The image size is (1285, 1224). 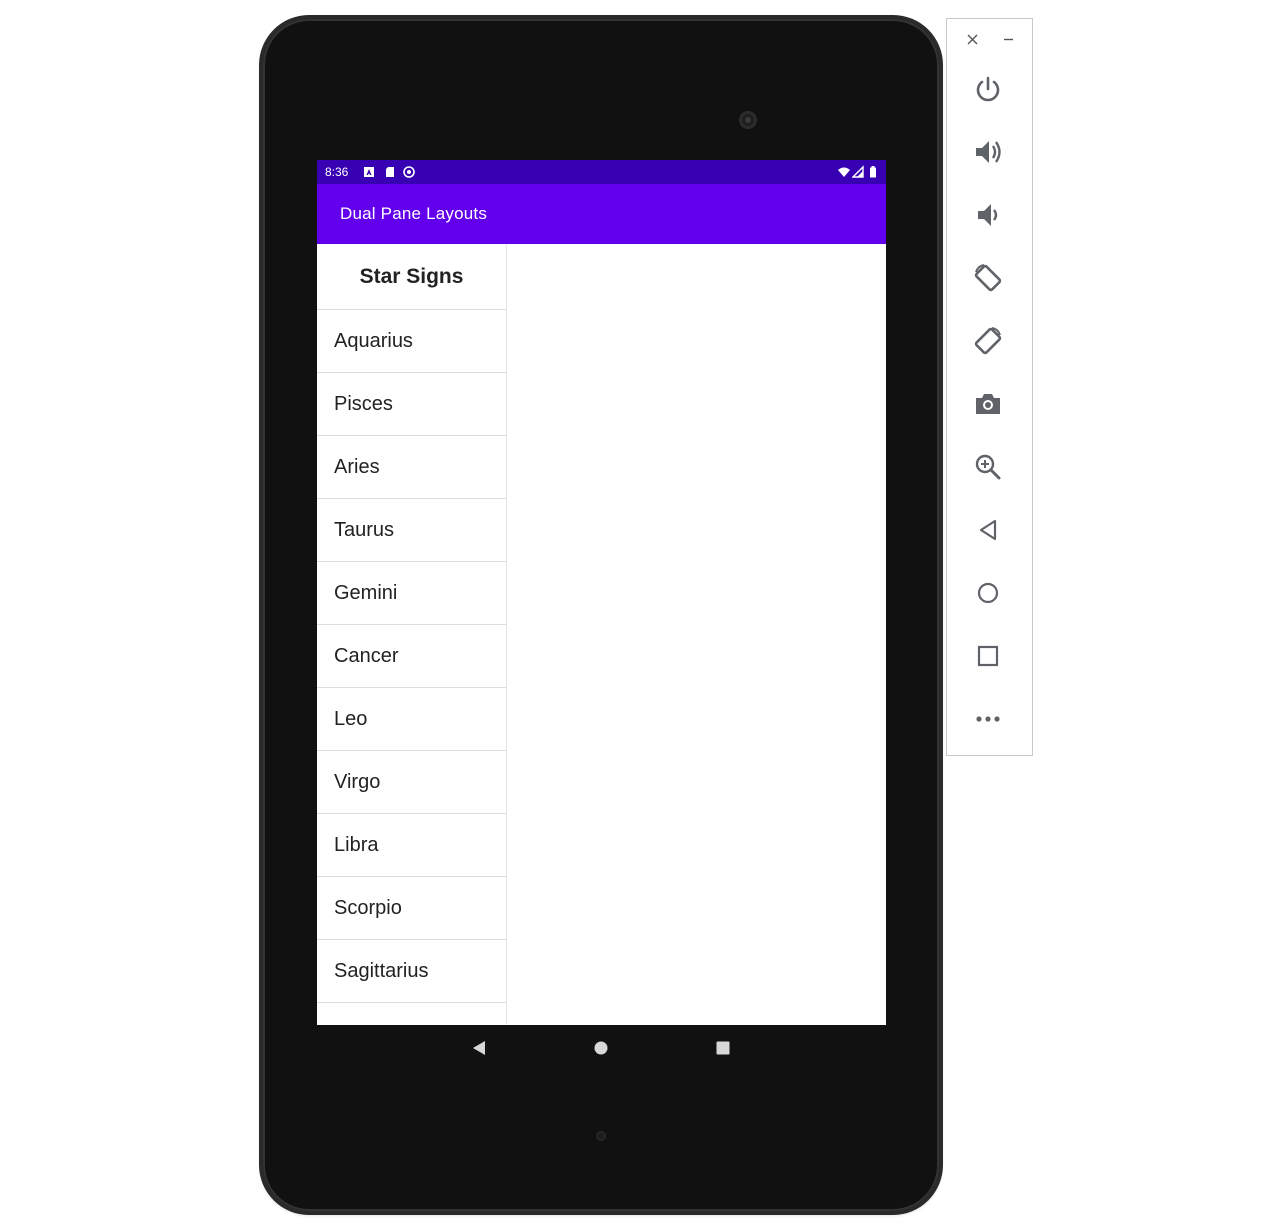 What do you see at coordinates (411, 845) in the screenshot?
I see `list-item-libra: Libra` at bounding box center [411, 845].